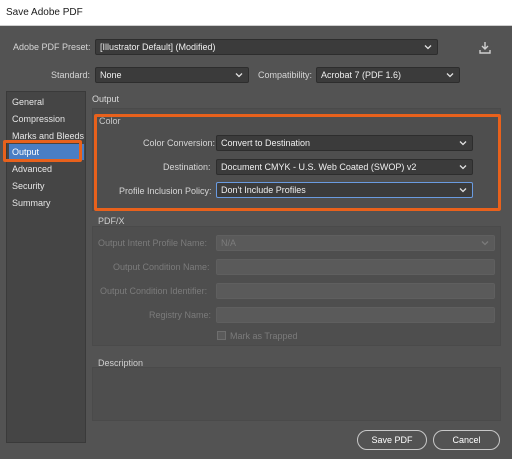  What do you see at coordinates (180, 315) in the screenshot?
I see `registry-name-label: Registry Name:` at bounding box center [180, 315].